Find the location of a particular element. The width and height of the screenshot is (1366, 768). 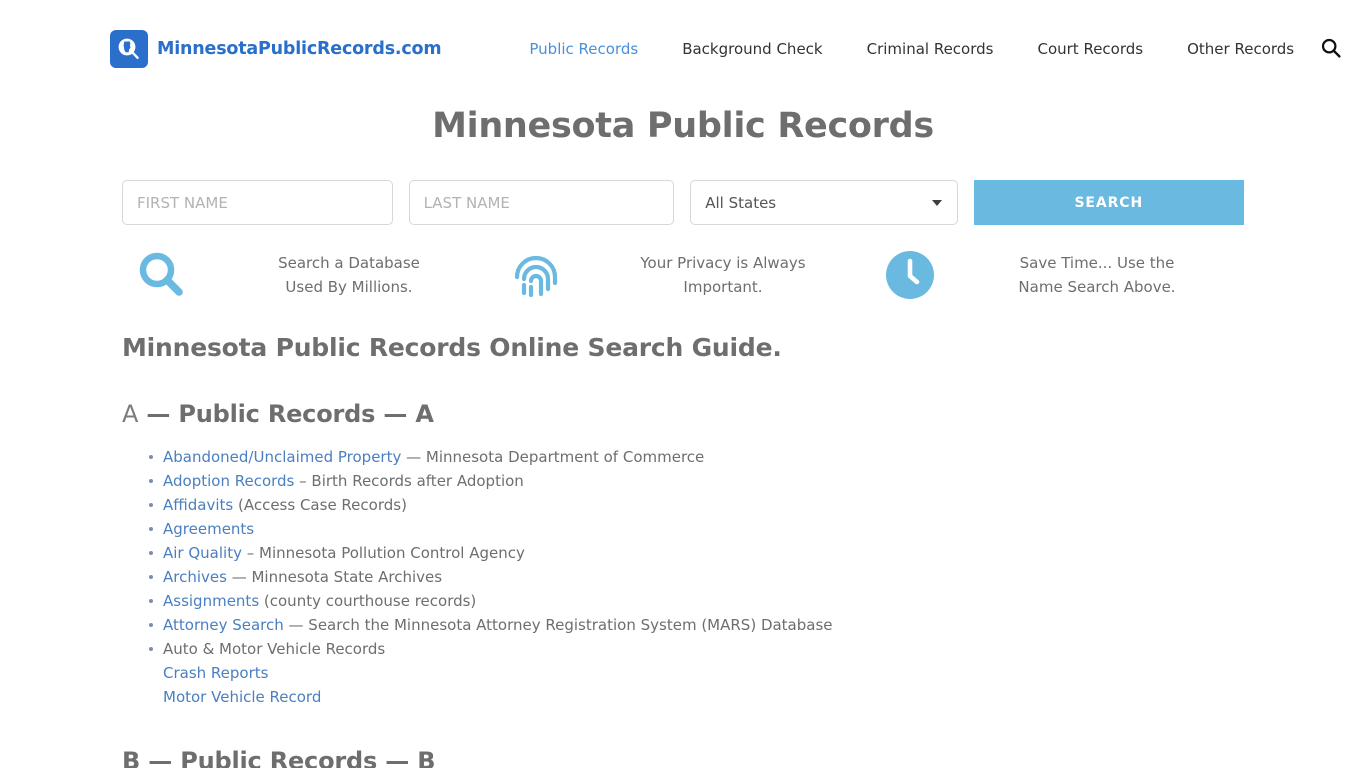

record-tail: – Minnesota Pollution Control Agency is located at coordinates (383, 553).